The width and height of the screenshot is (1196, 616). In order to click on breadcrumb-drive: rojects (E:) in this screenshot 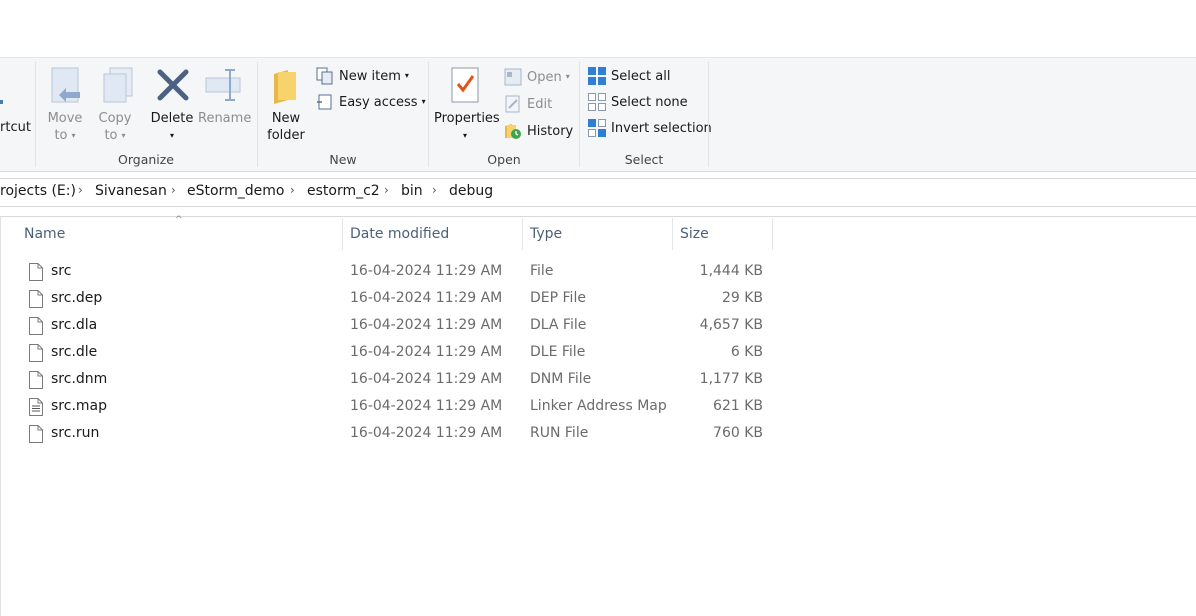, I will do `click(38, 191)`.